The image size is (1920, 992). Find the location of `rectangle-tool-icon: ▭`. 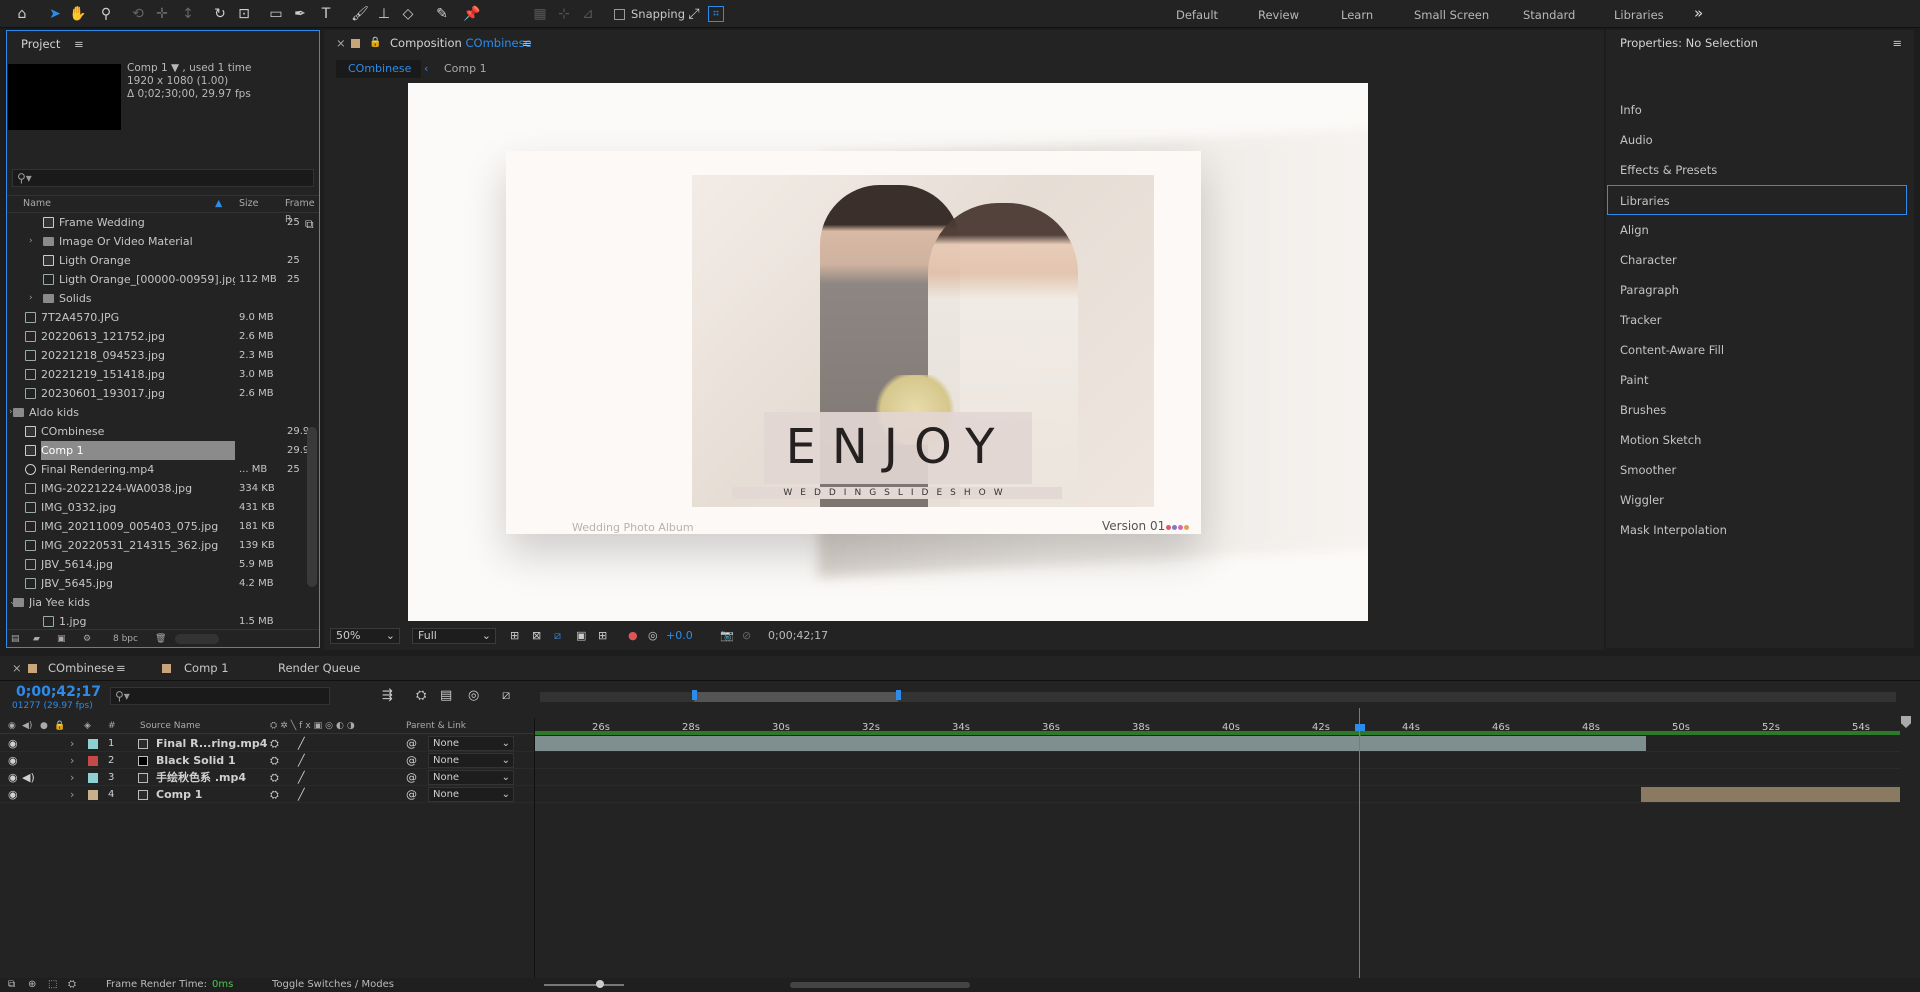

rectangle-tool-icon: ▭ is located at coordinates (276, 14).